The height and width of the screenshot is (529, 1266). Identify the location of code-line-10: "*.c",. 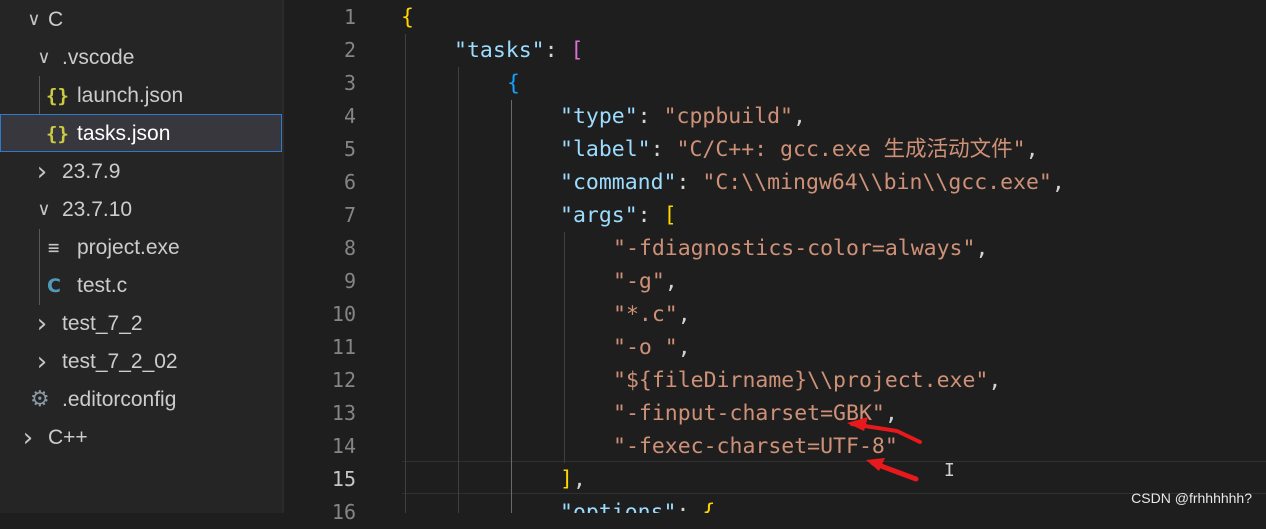
(652, 314).